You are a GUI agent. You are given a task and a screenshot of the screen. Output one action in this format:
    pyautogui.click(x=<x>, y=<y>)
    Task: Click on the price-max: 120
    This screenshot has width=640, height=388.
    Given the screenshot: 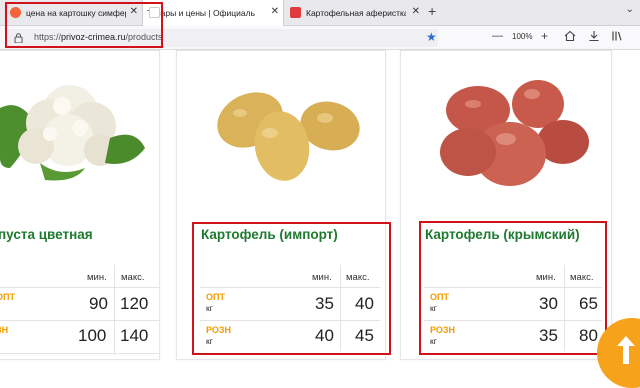 What is the action you would take?
    pyautogui.click(x=134, y=303)
    